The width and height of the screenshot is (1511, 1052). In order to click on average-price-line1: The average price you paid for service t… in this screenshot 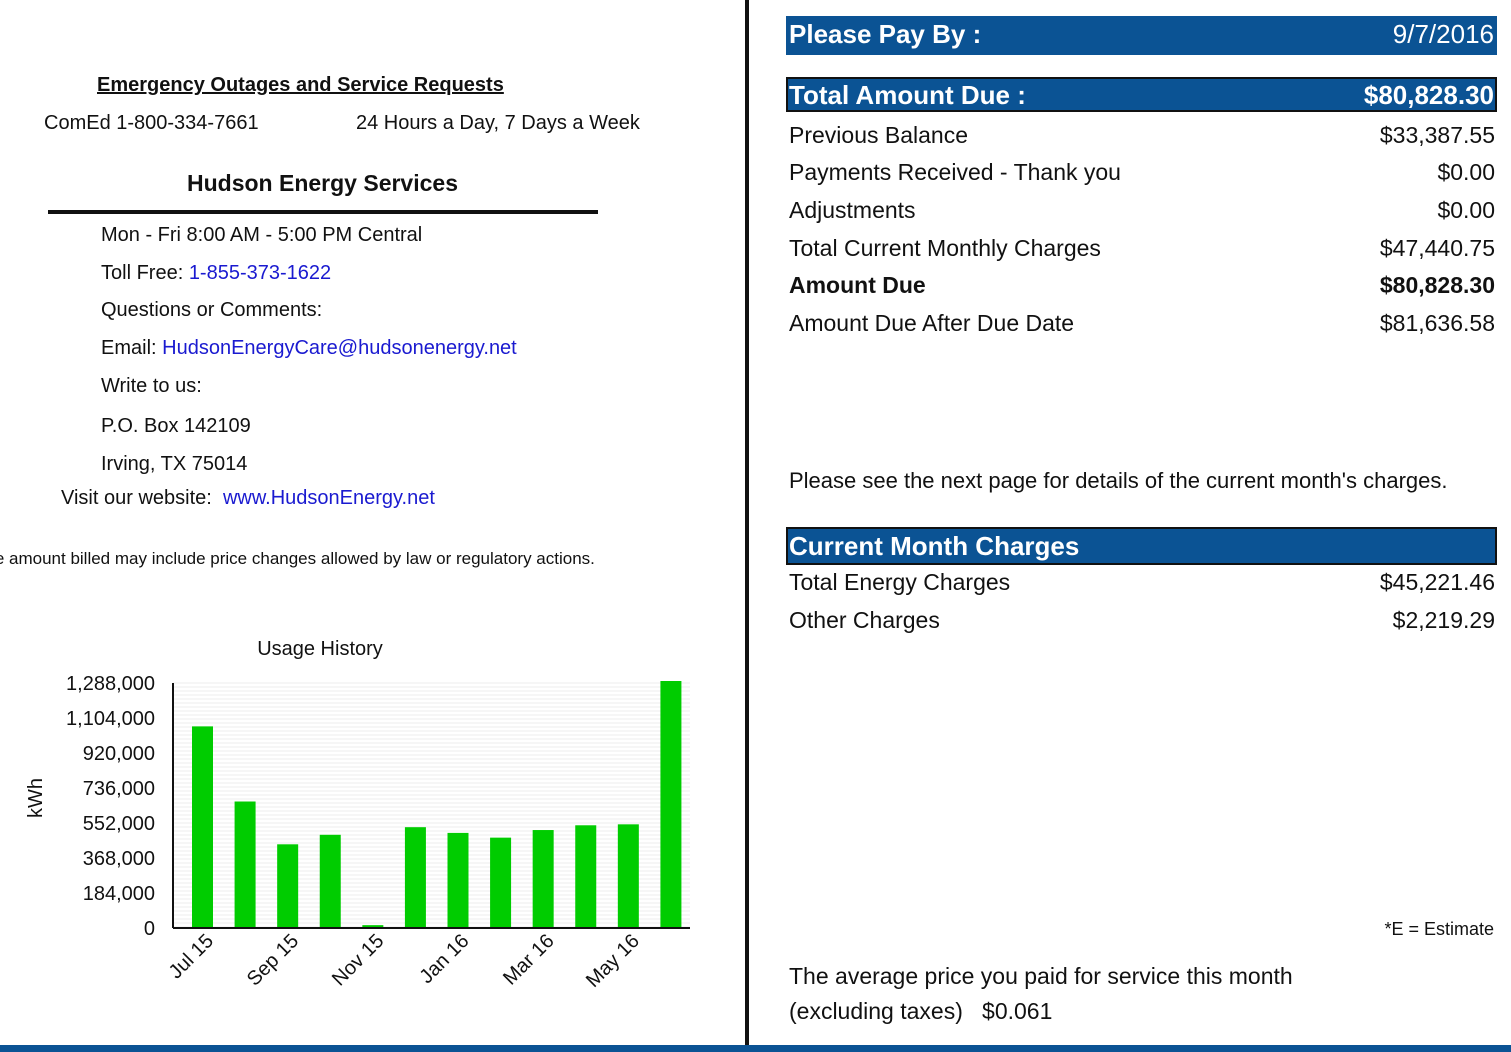, I will do `click(1041, 976)`.